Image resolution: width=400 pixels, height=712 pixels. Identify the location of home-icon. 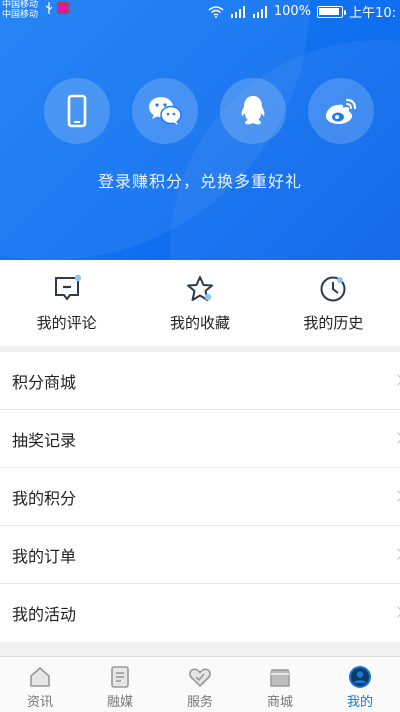
(40, 677).